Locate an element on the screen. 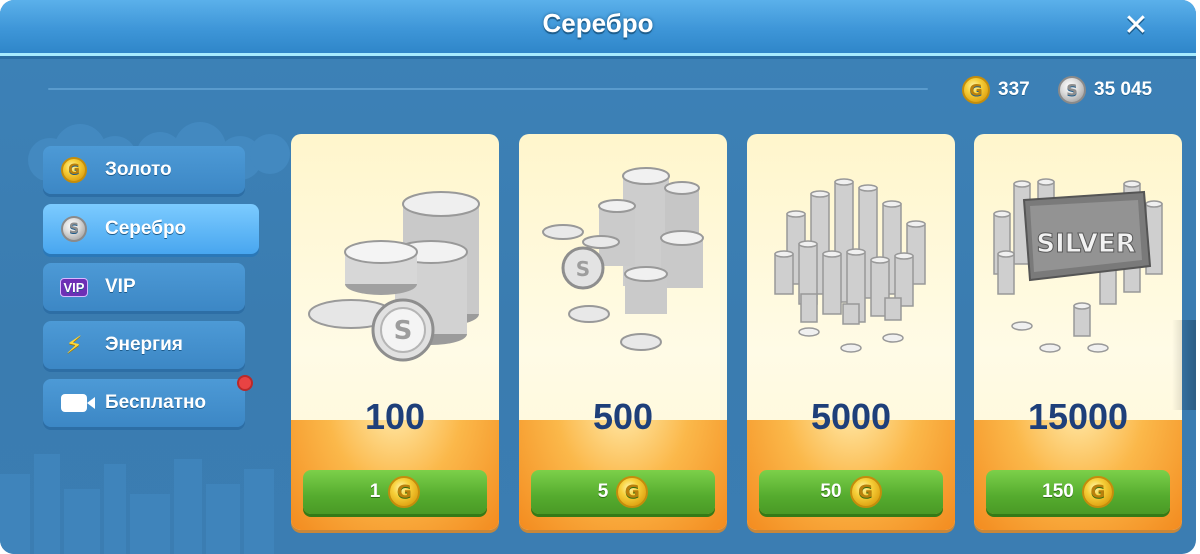 Image resolution: width=1200 pixels, height=554 pixels. offer-amount: 5000 is located at coordinates (851, 416).